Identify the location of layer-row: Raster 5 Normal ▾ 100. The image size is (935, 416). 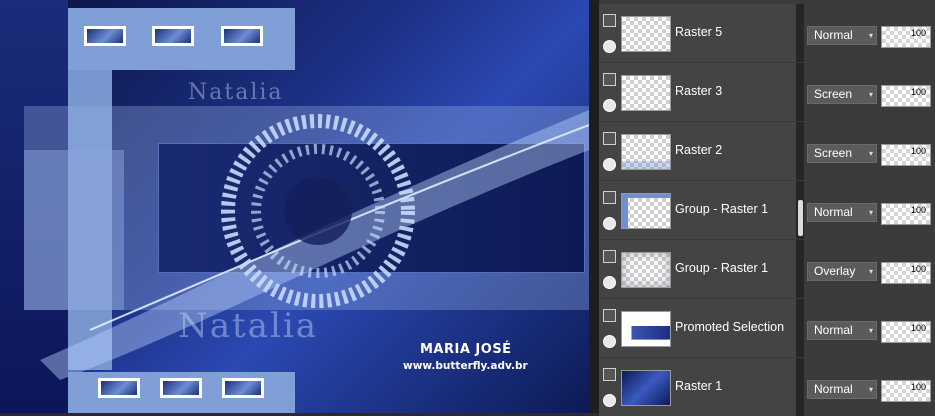
(767, 33).